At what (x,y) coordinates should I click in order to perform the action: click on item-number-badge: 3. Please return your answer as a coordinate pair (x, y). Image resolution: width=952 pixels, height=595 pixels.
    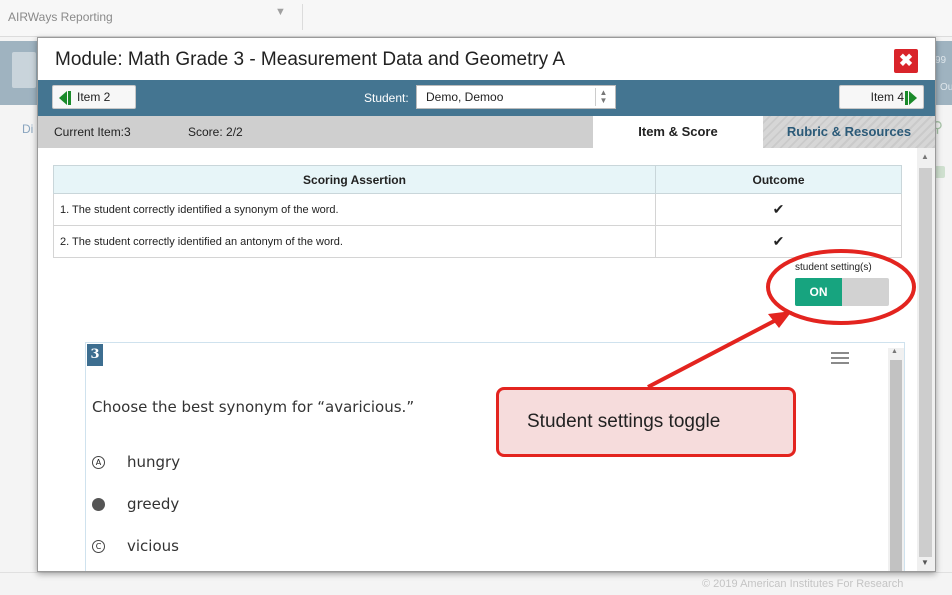
    Looking at the image, I should click on (95, 355).